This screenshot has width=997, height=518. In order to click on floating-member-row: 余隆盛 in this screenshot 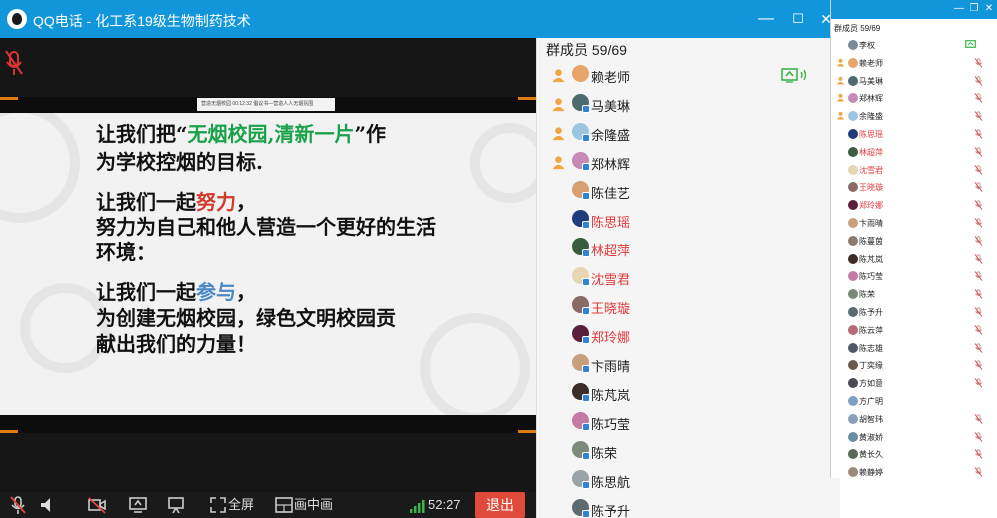, I will do `click(914, 116)`.